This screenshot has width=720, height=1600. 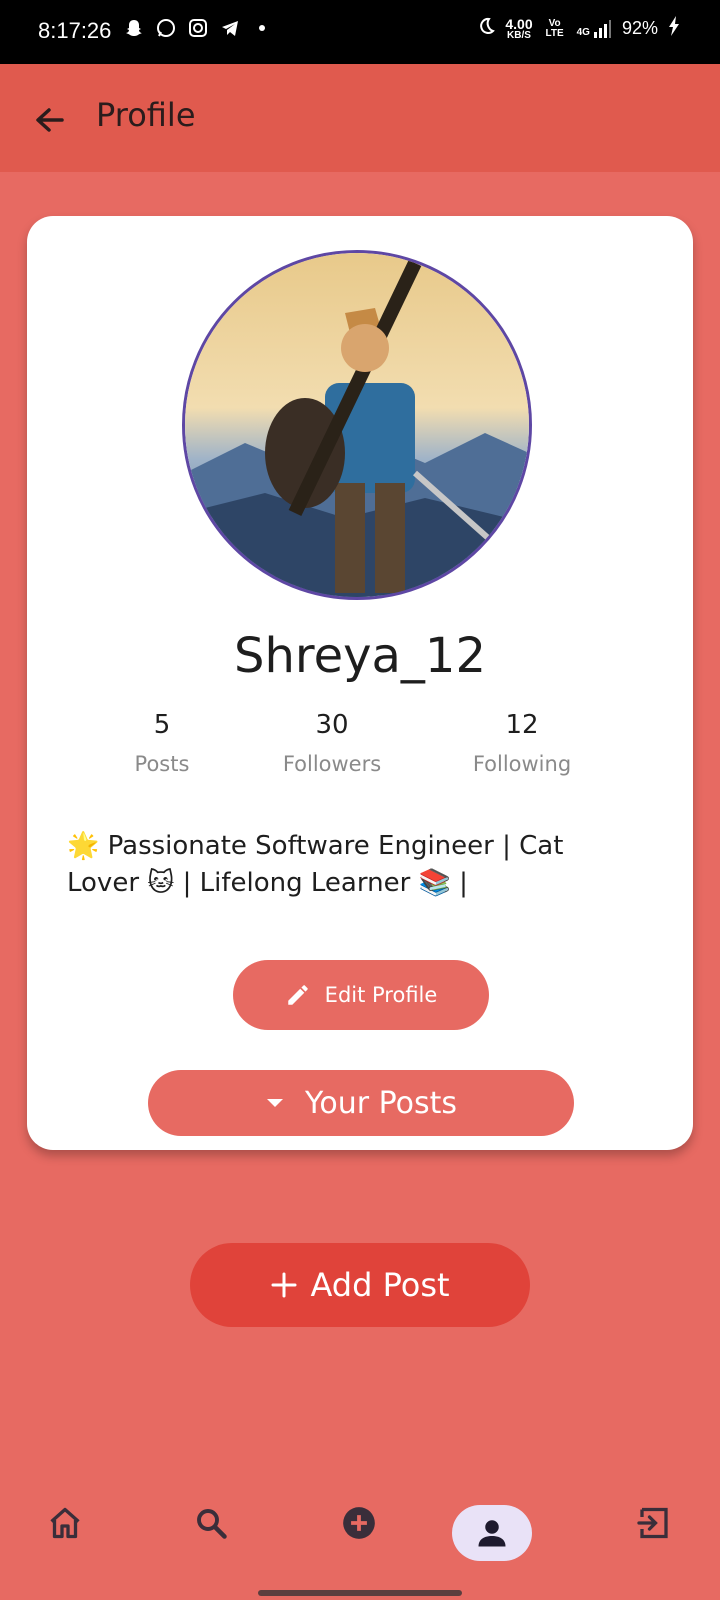 I want to click on stat-label: Following, so click(x=522, y=764).